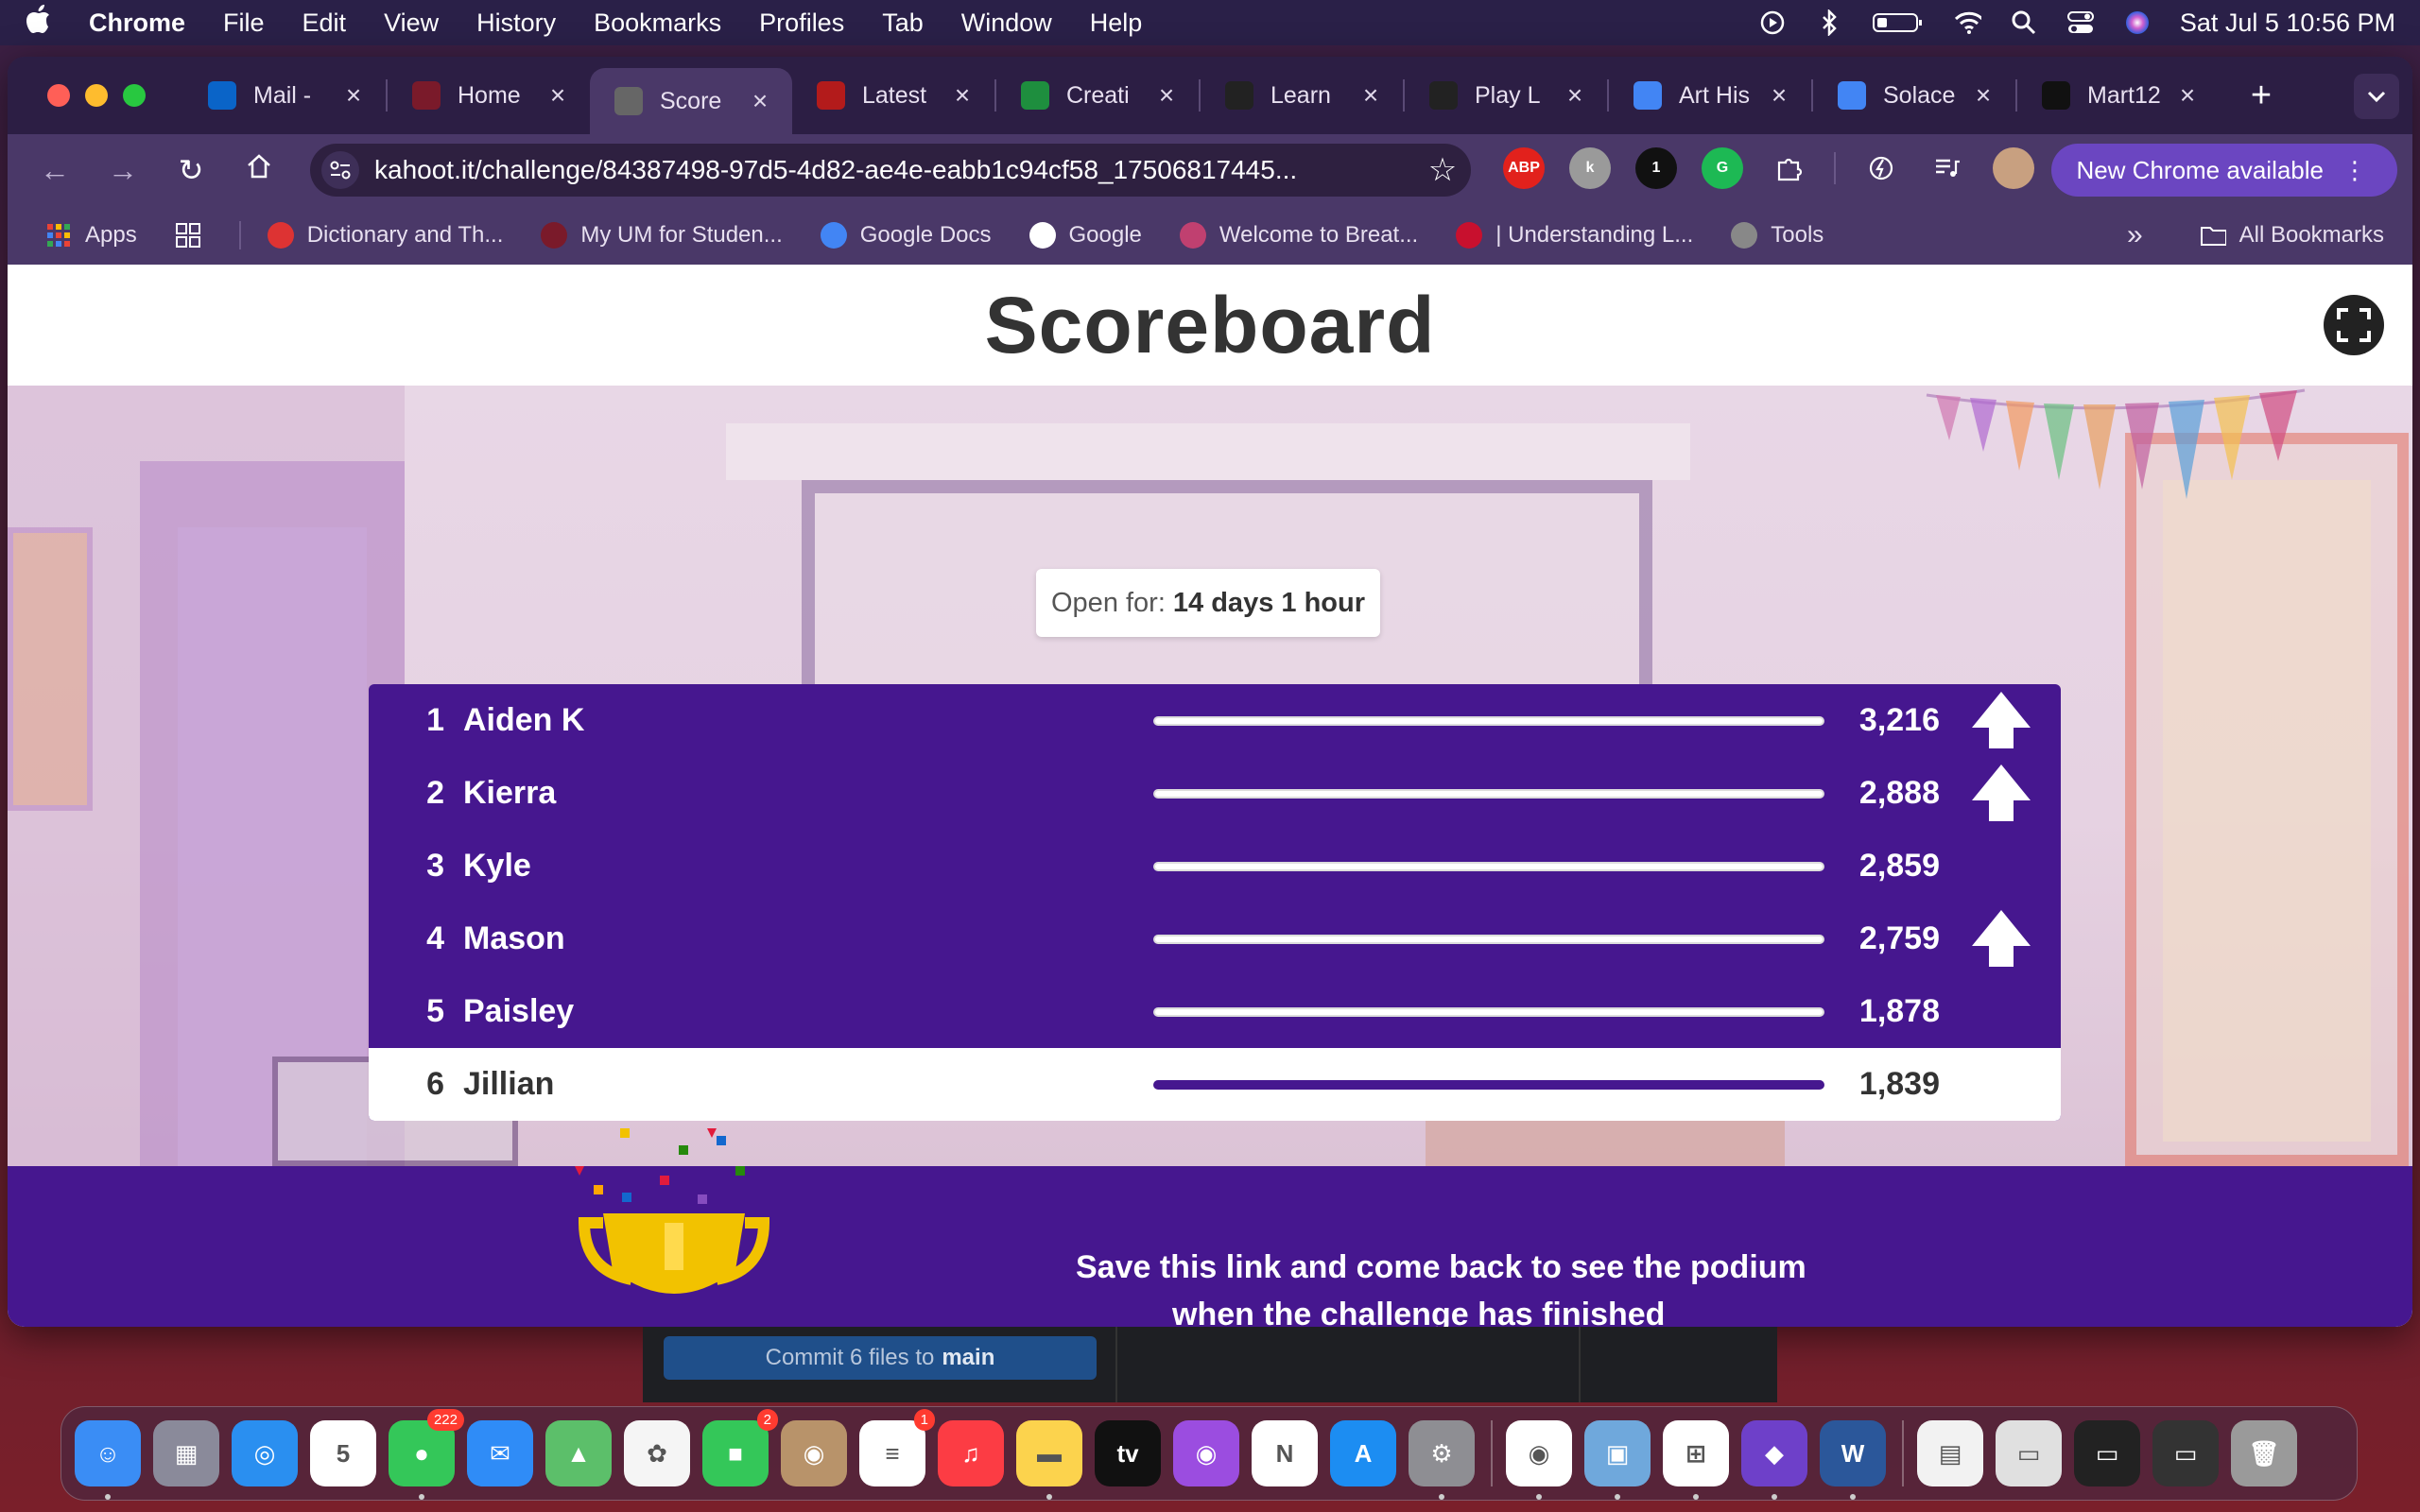 This screenshot has height=1512, width=2420. Describe the element at coordinates (971, 1453) in the screenshot. I see `music-icon: ♫` at that location.